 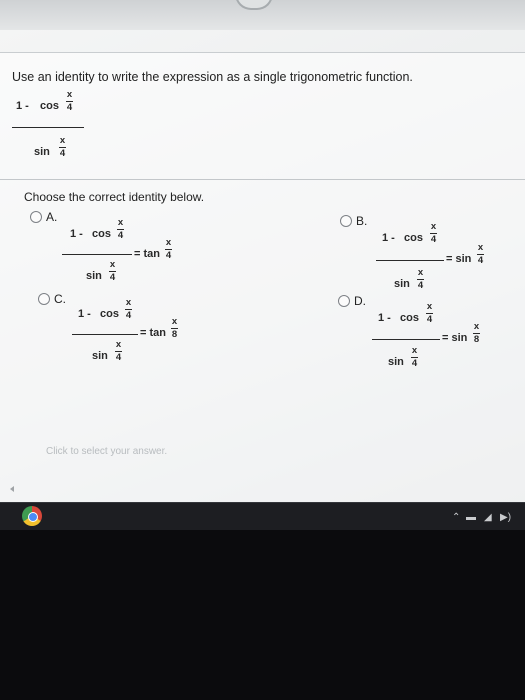 I want to click on volume-icon: ▶), so click(x=505, y=517).